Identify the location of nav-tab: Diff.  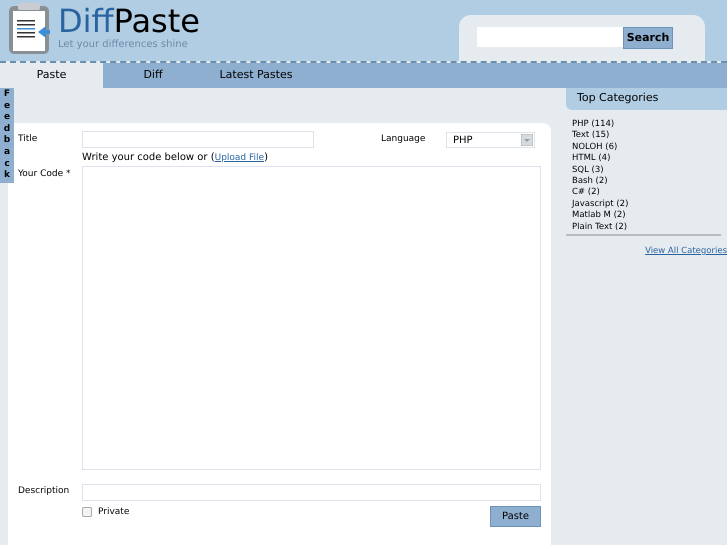
(153, 75).